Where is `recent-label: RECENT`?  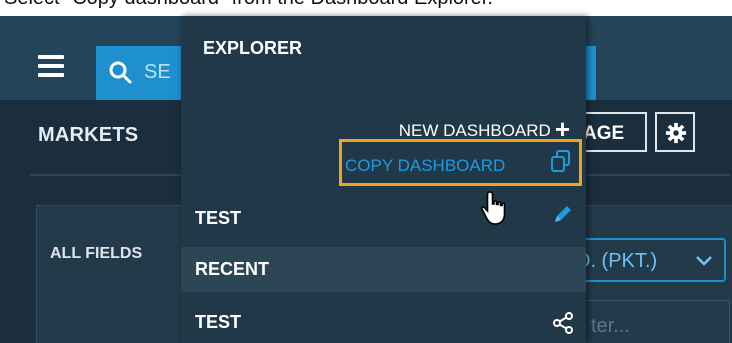
recent-label: RECENT is located at coordinates (232, 269).